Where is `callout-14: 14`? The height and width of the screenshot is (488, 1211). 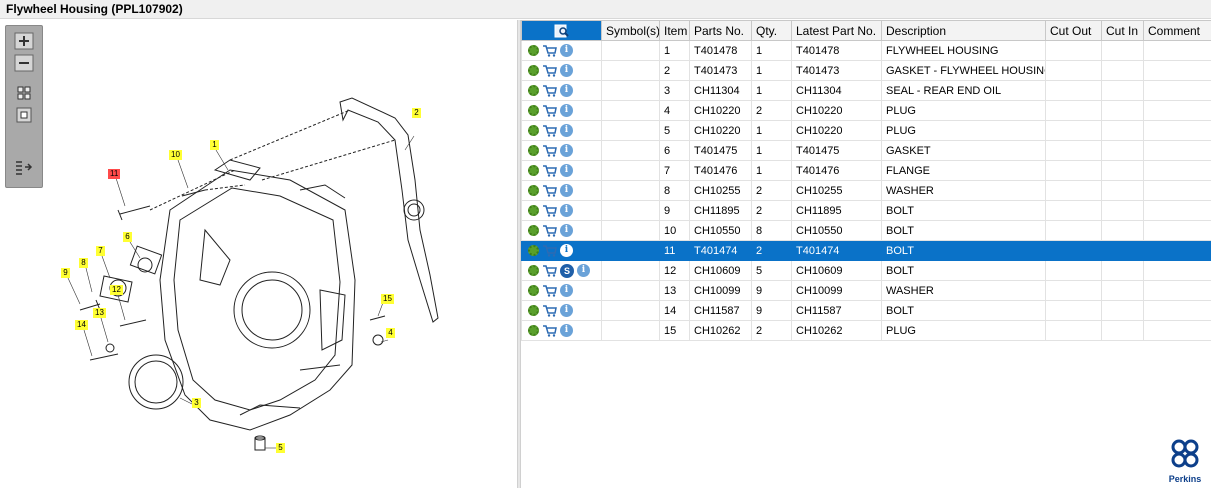
callout-14: 14 is located at coordinates (81, 325).